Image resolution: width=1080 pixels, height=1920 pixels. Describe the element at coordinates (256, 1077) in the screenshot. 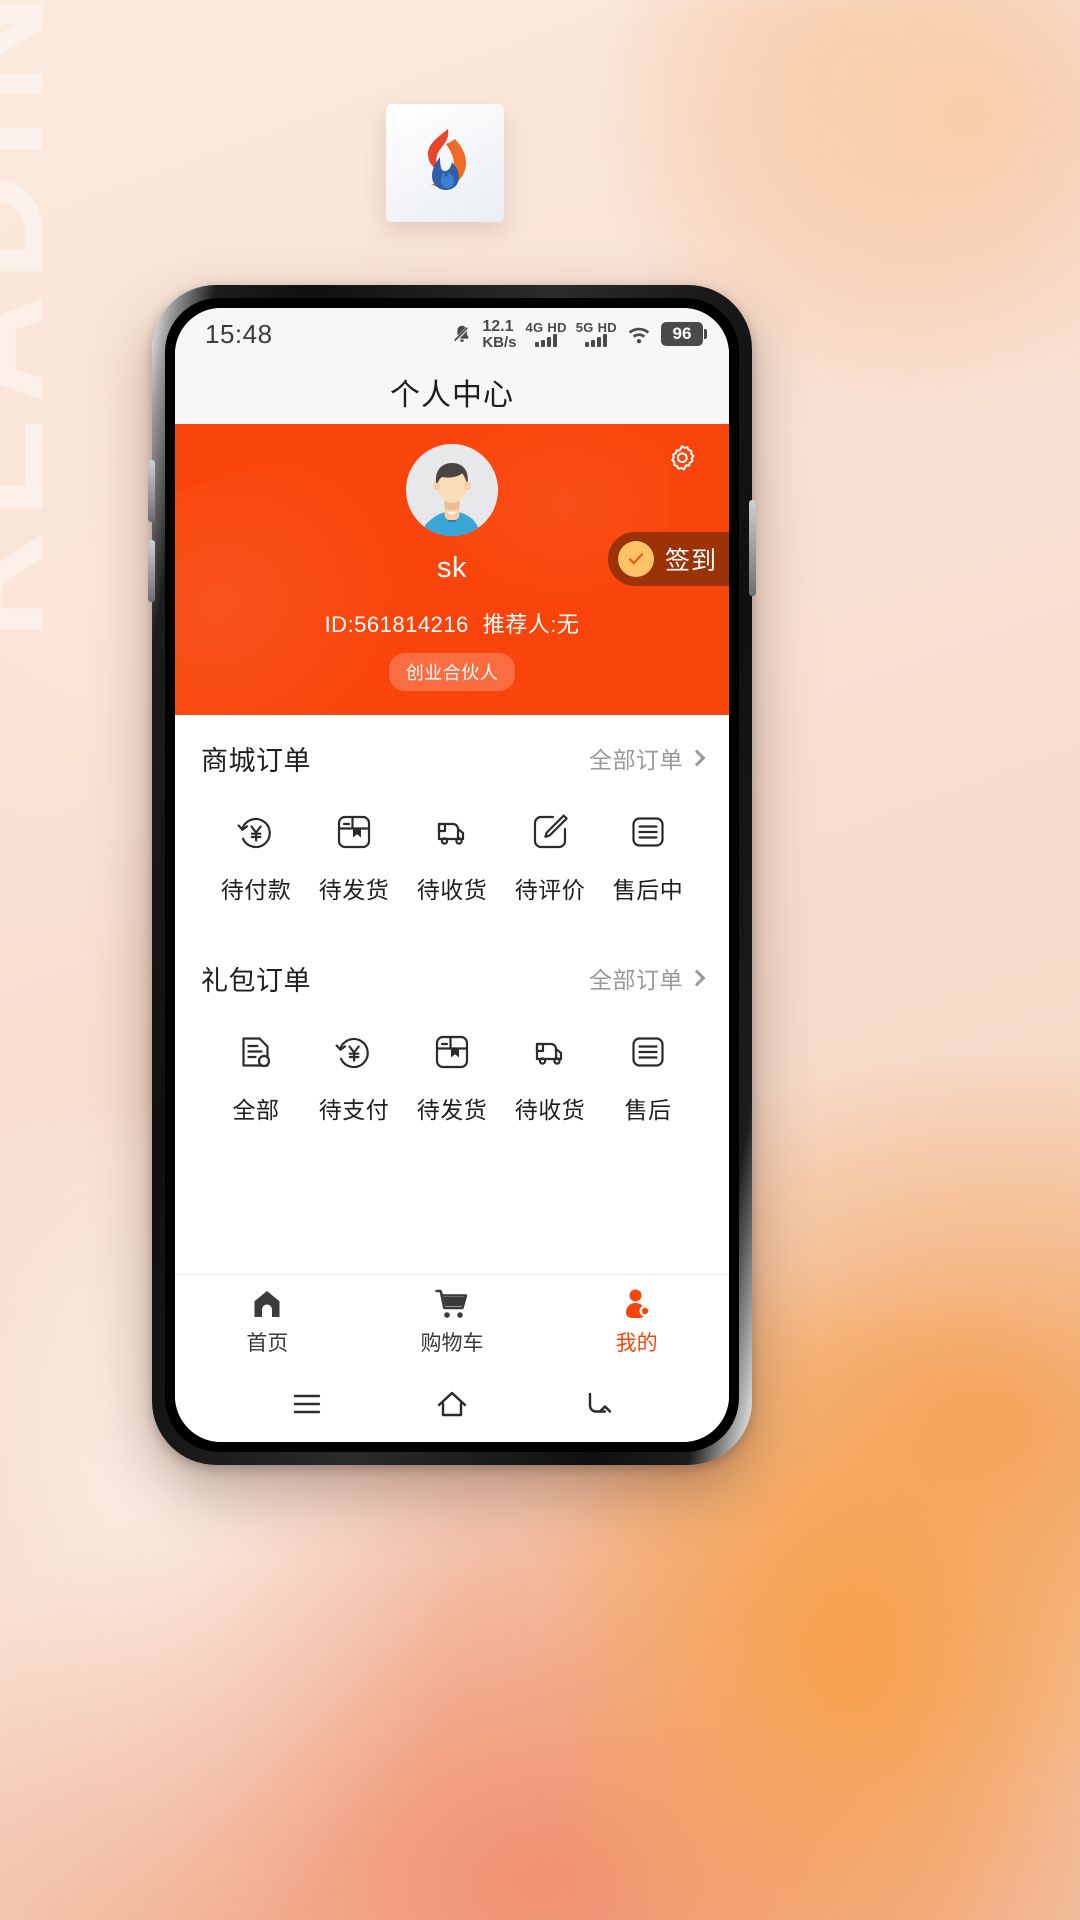

I see `gift-tile-all: 全部` at that location.